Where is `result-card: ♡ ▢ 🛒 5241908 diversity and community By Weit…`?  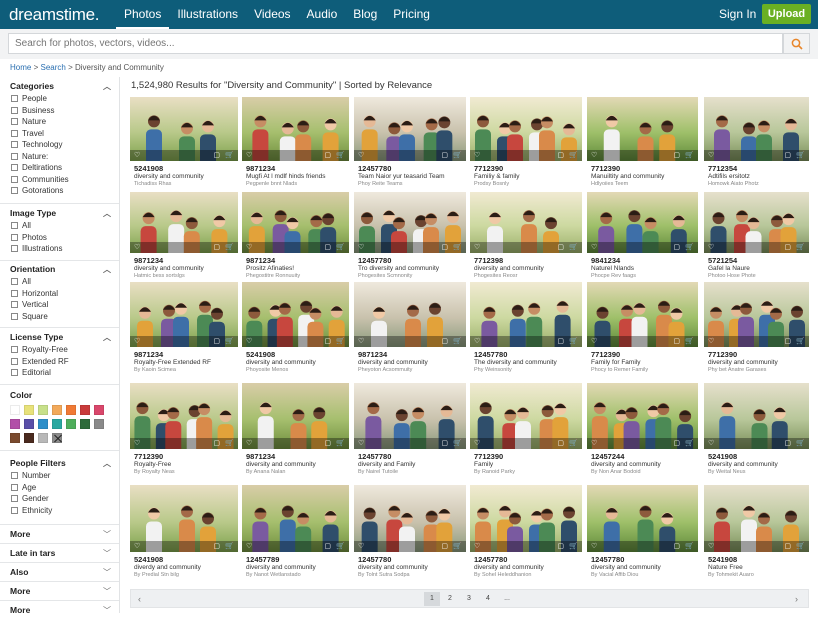
result-card: ♡ ▢ 🛒 5241908 diversity and community By Weit… is located at coordinates (756, 431).